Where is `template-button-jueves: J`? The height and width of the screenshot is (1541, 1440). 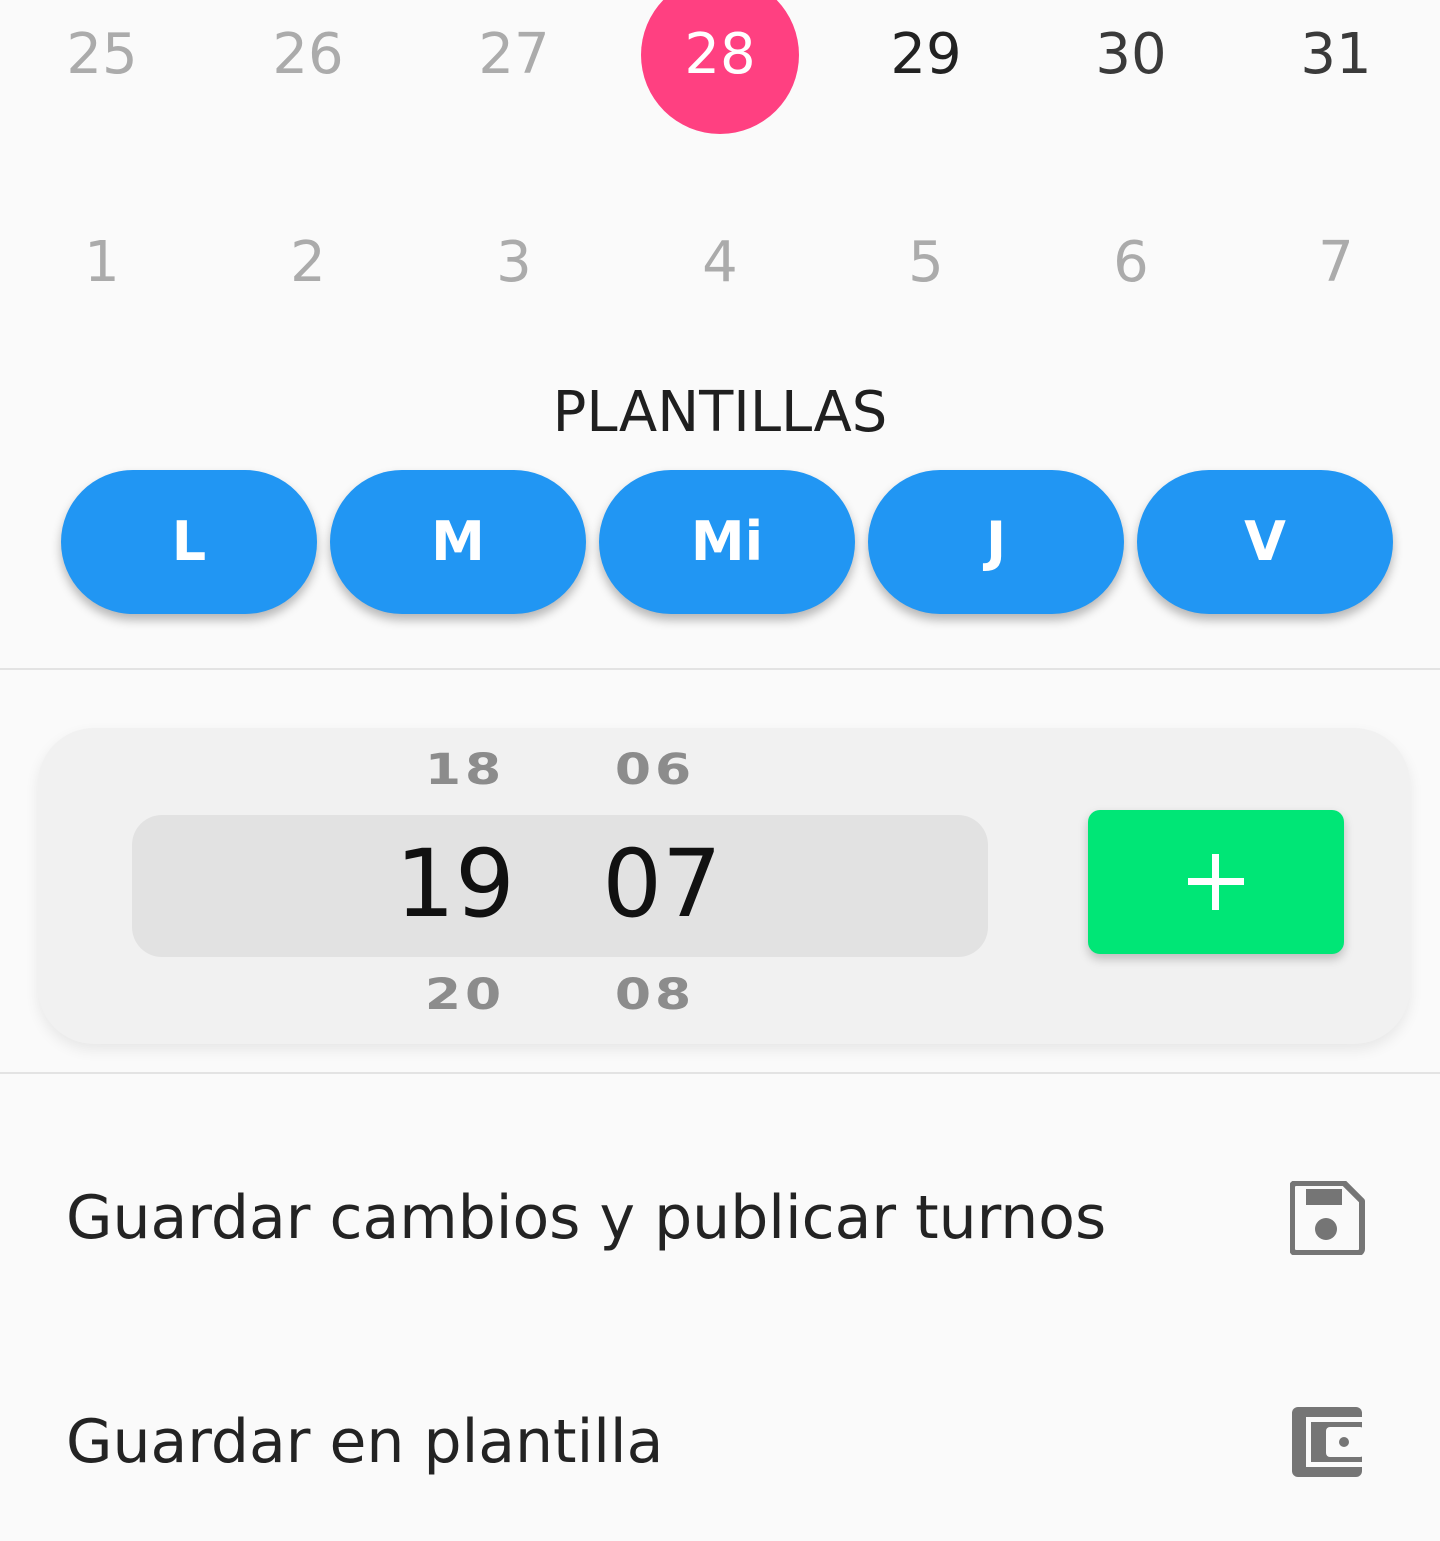 template-button-jueves: J is located at coordinates (996, 542).